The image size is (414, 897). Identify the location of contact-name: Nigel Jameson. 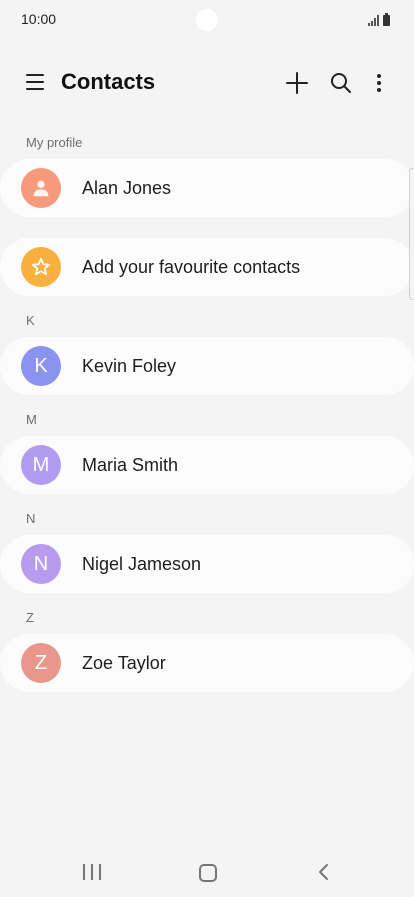
(142, 564).